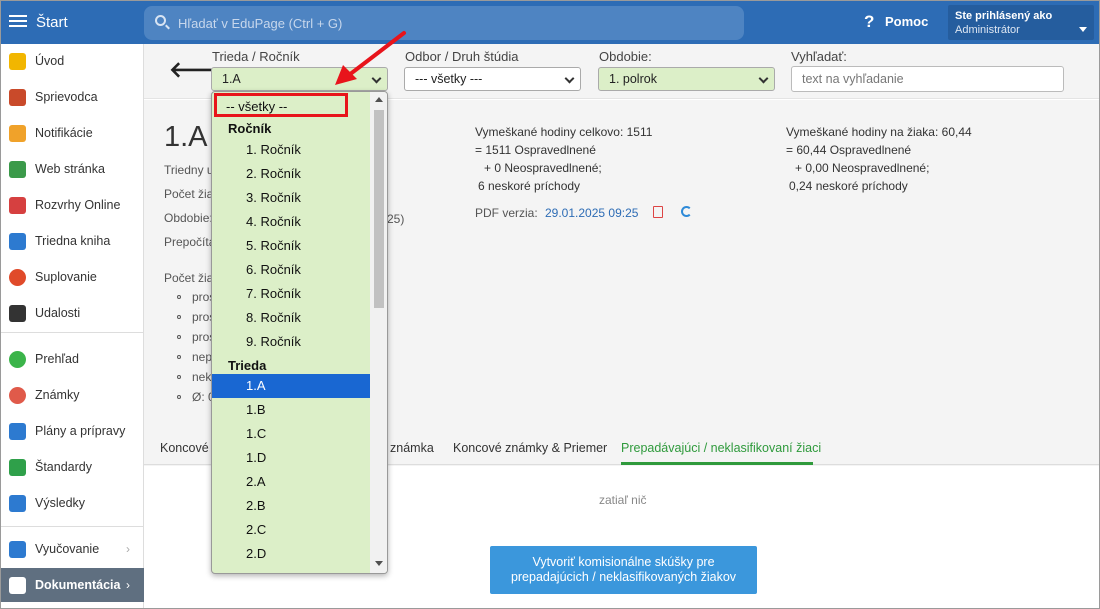 This screenshot has width=1100, height=609. What do you see at coordinates (231, 79) in the screenshot?
I see `class-select-value: 1.A` at bounding box center [231, 79].